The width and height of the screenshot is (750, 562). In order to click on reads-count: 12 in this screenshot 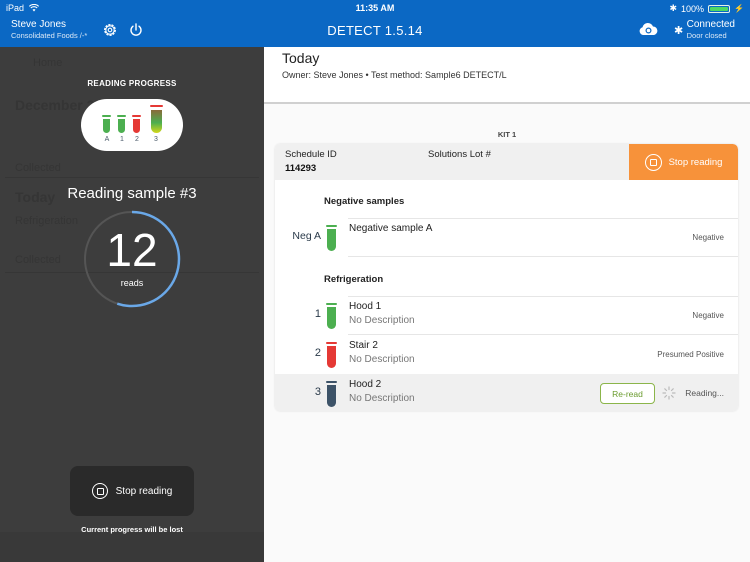, I will do `click(132, 250)`.